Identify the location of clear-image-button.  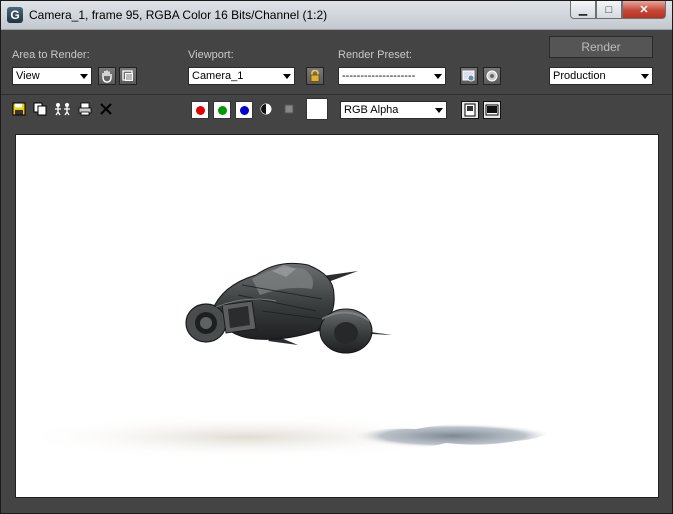
(106, 110).